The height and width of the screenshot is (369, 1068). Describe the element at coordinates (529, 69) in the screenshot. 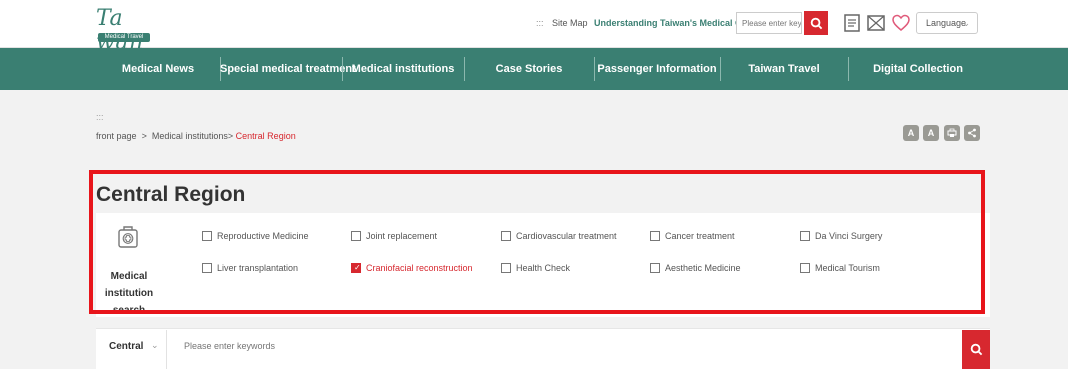

I see `nav-item-case-stories: Case Stories` at that location.